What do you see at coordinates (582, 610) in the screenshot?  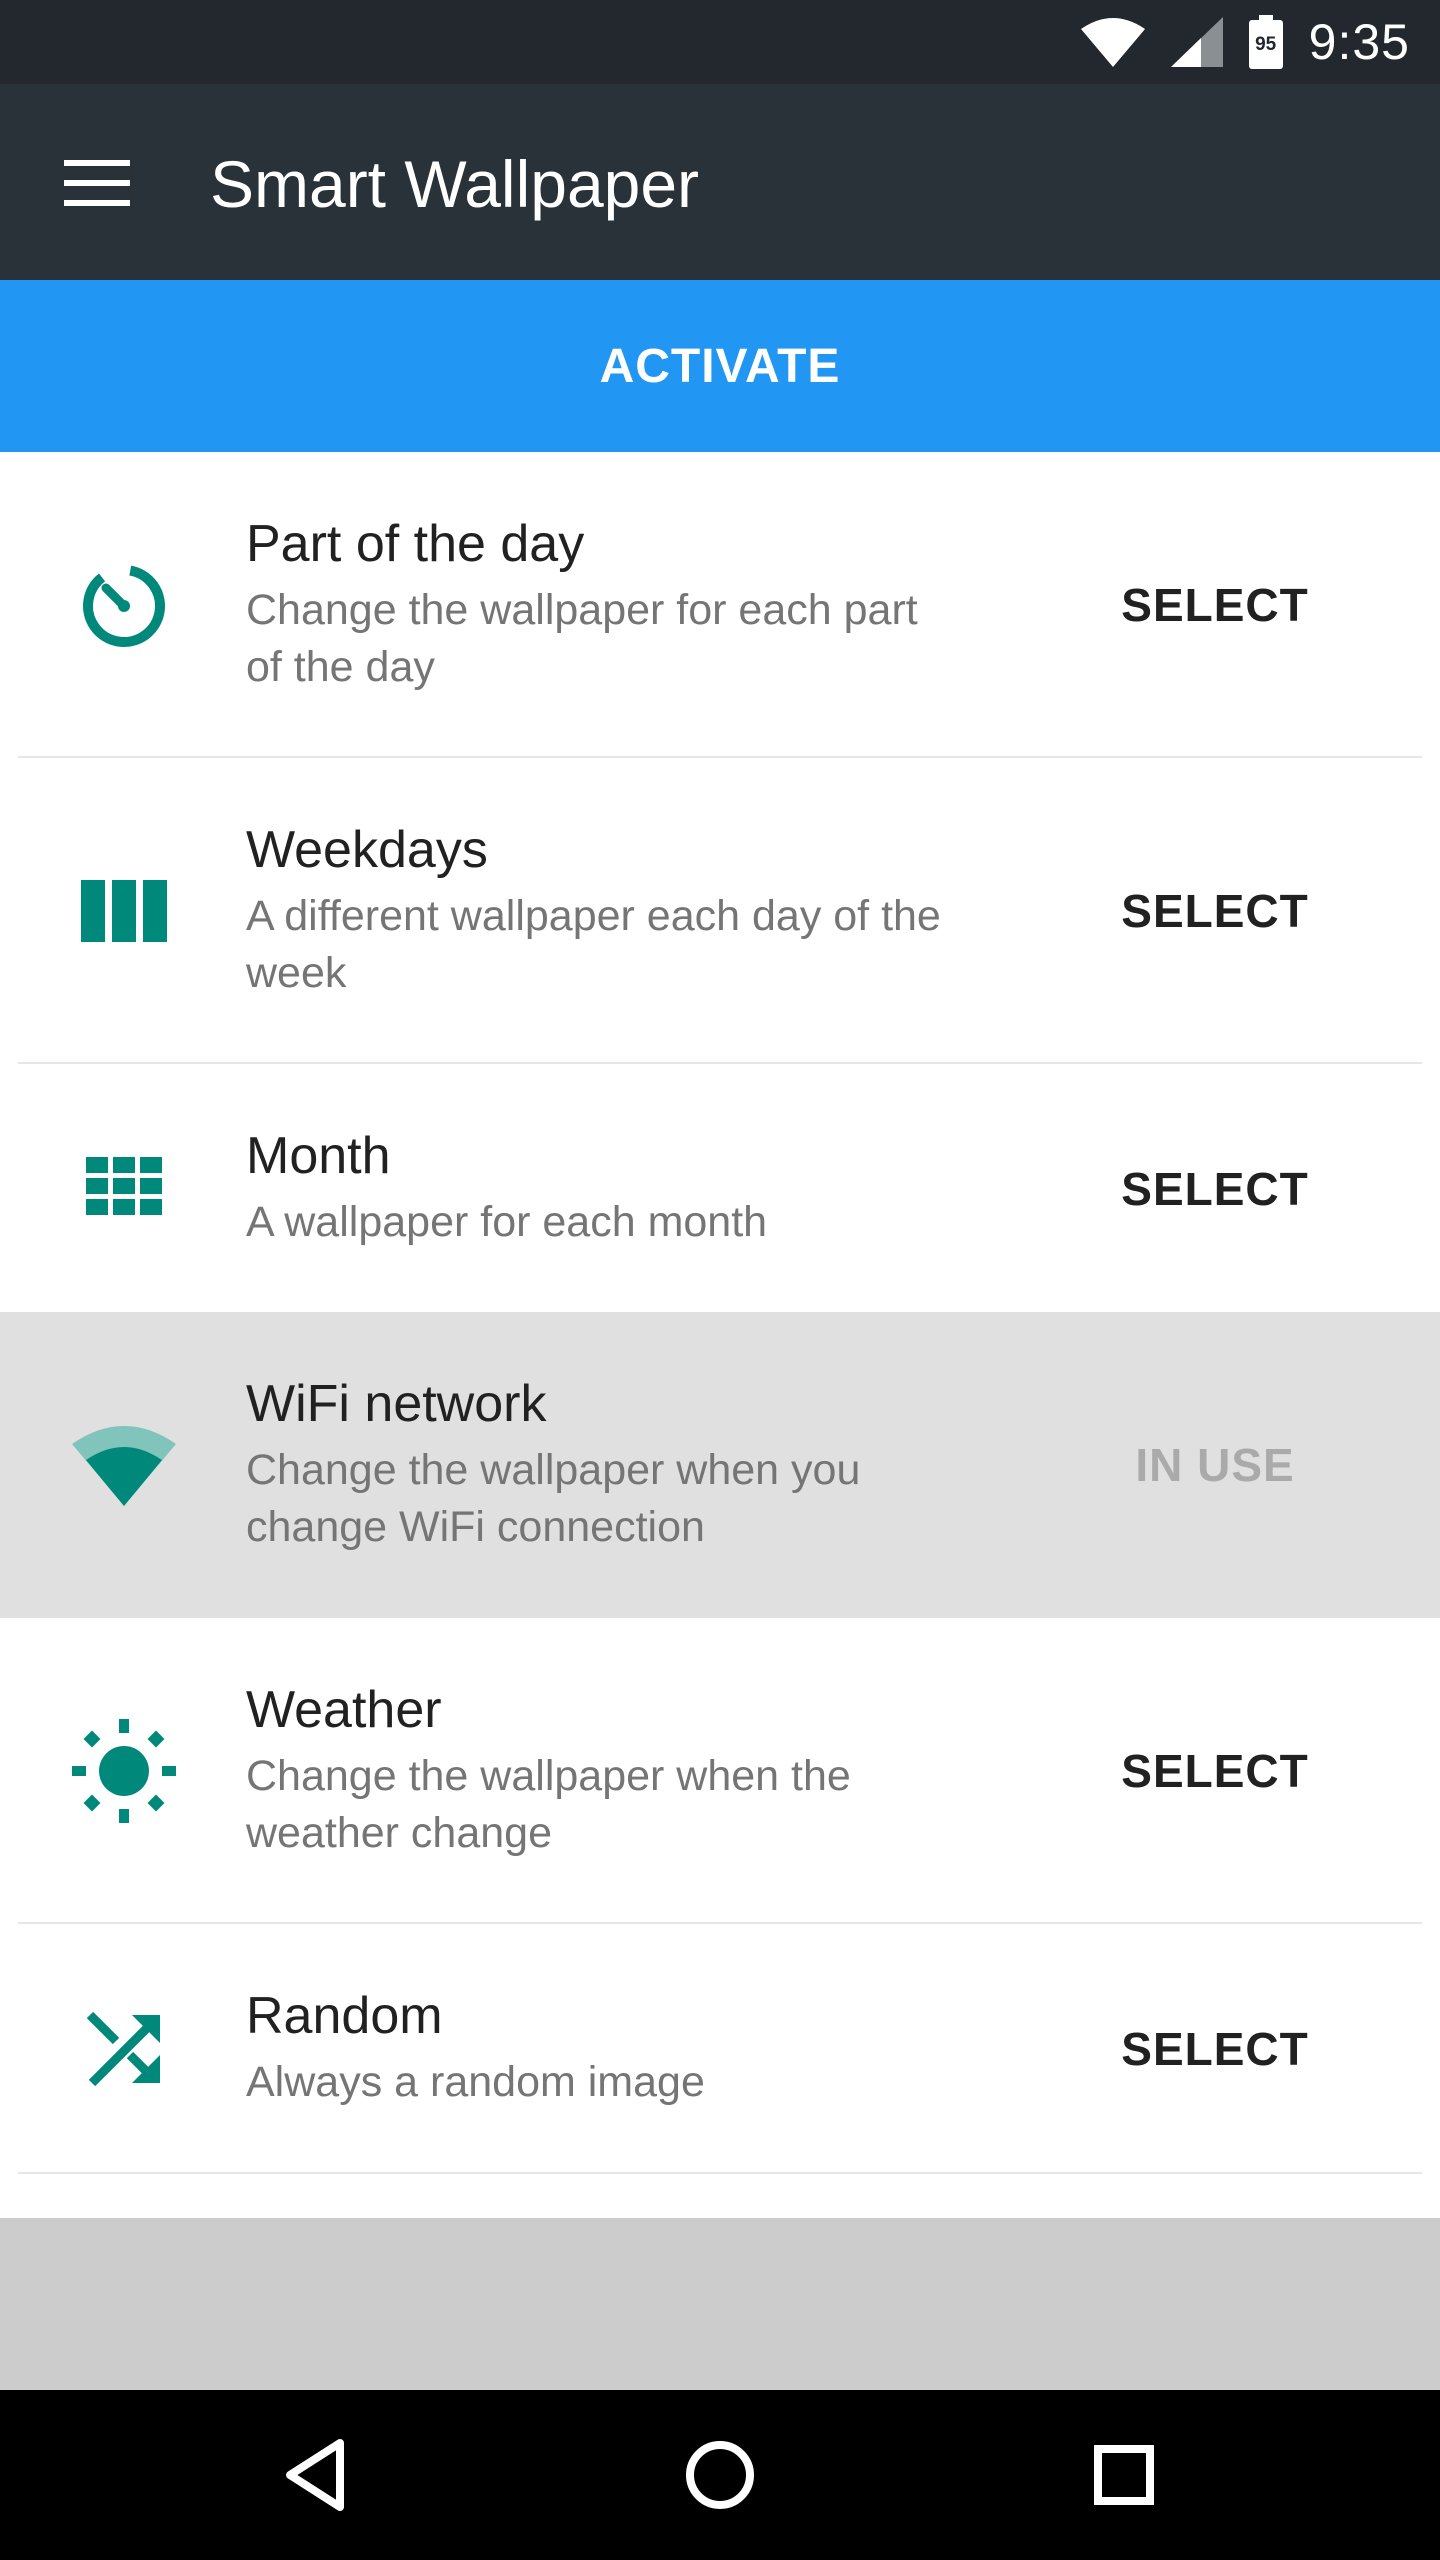 I see `description-line: Change the wallpaper for each part` at bounding box center [582, 610].